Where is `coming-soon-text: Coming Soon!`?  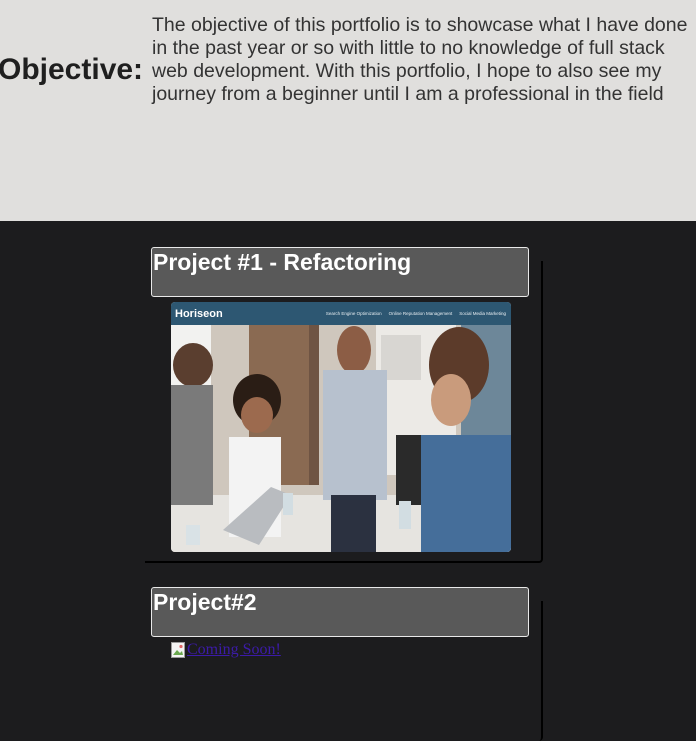
coming-soon-text: Coming Soon! is located at coordinates (234, 649).